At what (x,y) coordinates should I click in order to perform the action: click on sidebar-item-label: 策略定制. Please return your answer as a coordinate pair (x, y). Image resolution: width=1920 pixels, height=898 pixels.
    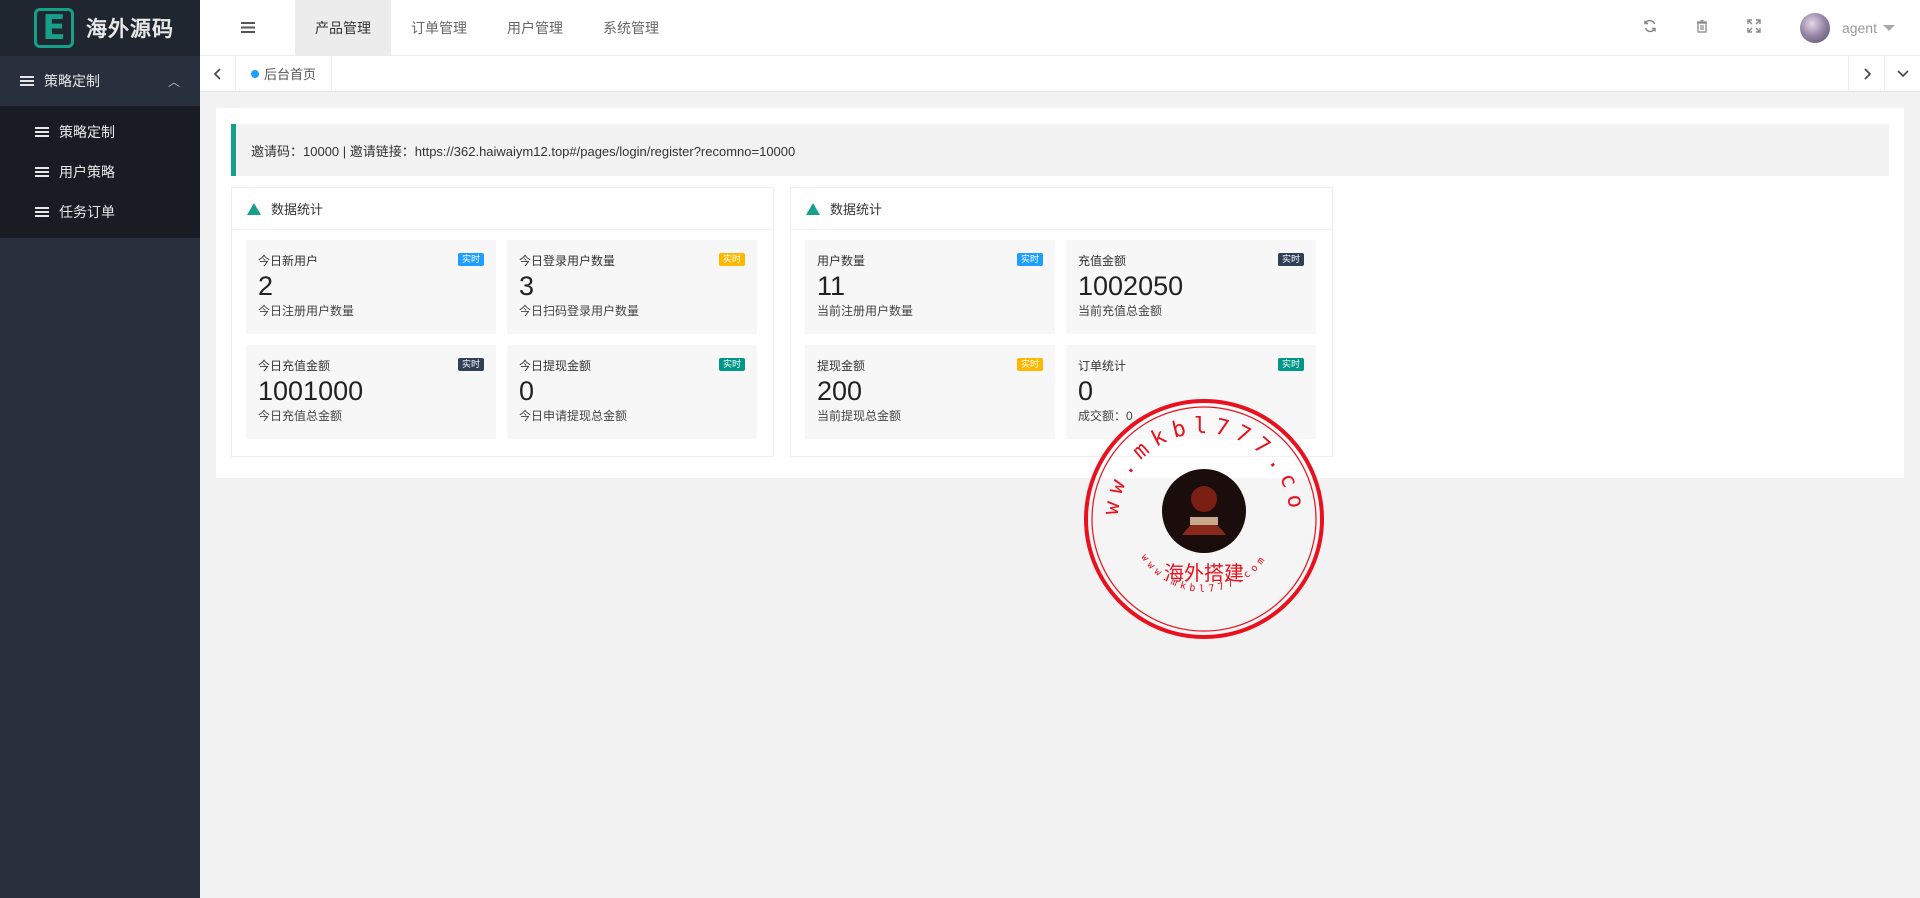
    Looking at the image, I should click on (87, 132).